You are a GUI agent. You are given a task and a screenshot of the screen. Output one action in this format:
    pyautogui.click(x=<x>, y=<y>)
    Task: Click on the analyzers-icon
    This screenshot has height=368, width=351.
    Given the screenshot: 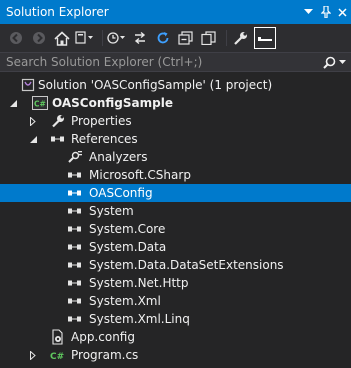 What is the action you would take?
    pyautogui.click(x=75, y=157)
    